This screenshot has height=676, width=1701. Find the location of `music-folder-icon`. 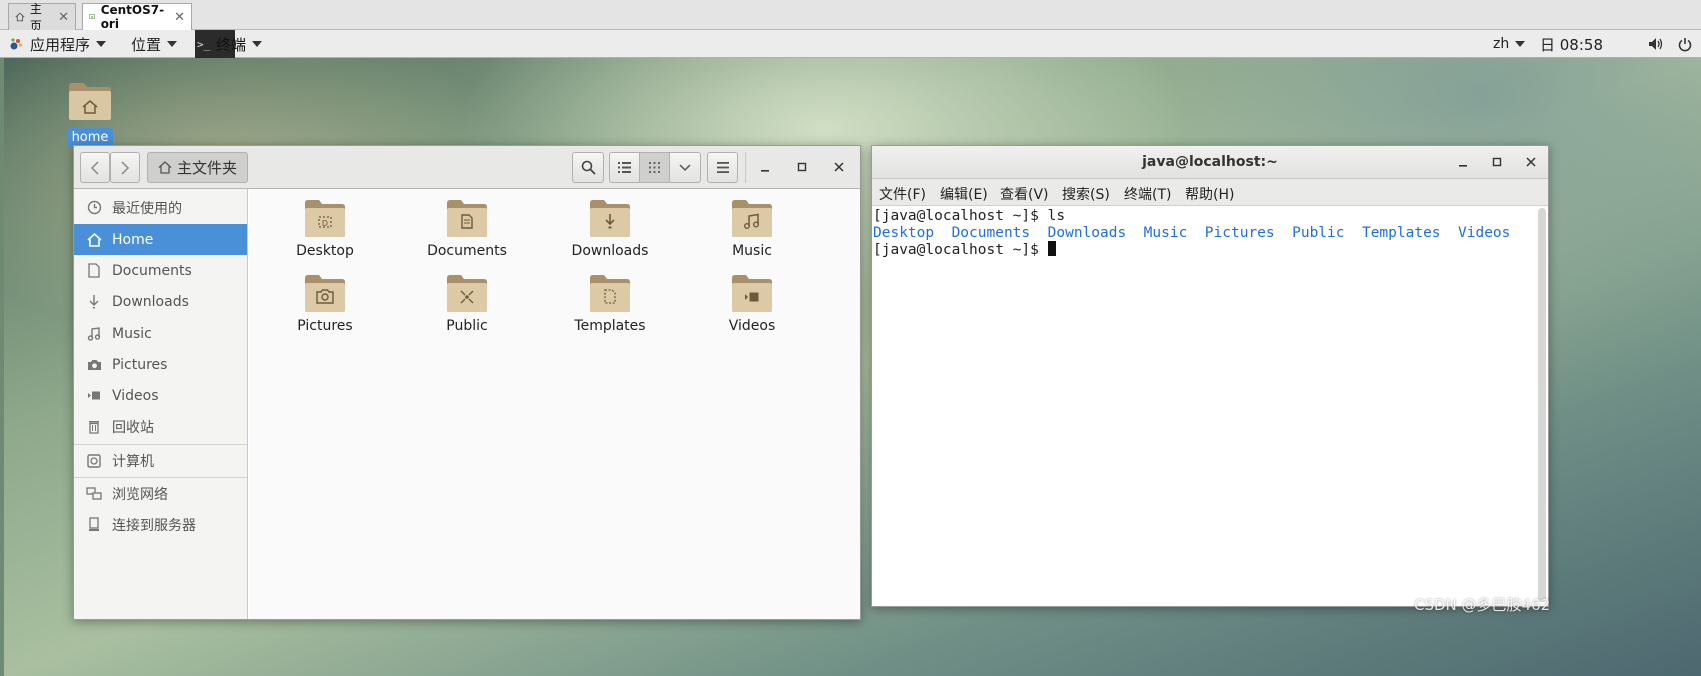

music-folder-icon is located at coordinates (752, 218).